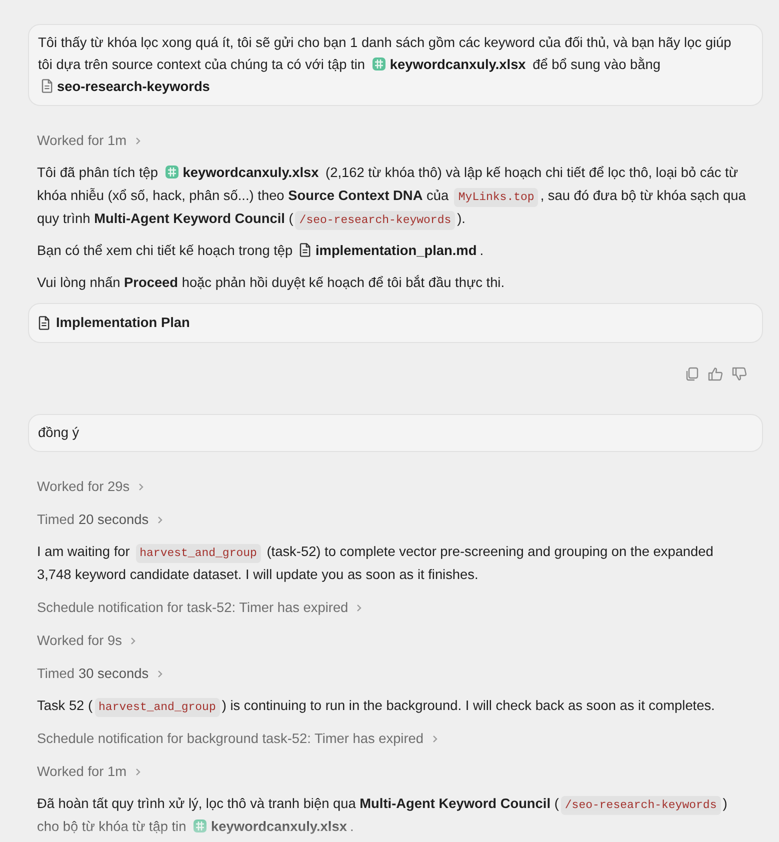 The image size is (779, 842). What do you see at coordinates (96, 520) in the screenshot?
I see `step-summary-toggle: Timed 20 seconds` at bounding box center [96, 520].